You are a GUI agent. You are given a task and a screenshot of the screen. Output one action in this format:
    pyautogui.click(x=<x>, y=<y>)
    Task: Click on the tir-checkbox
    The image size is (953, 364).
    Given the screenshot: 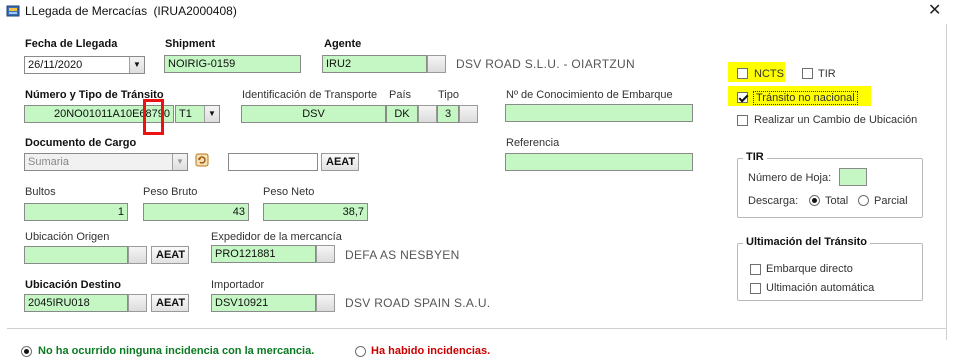 What is the action you would take?
    pyautogui.click(x=807, y=73)
    